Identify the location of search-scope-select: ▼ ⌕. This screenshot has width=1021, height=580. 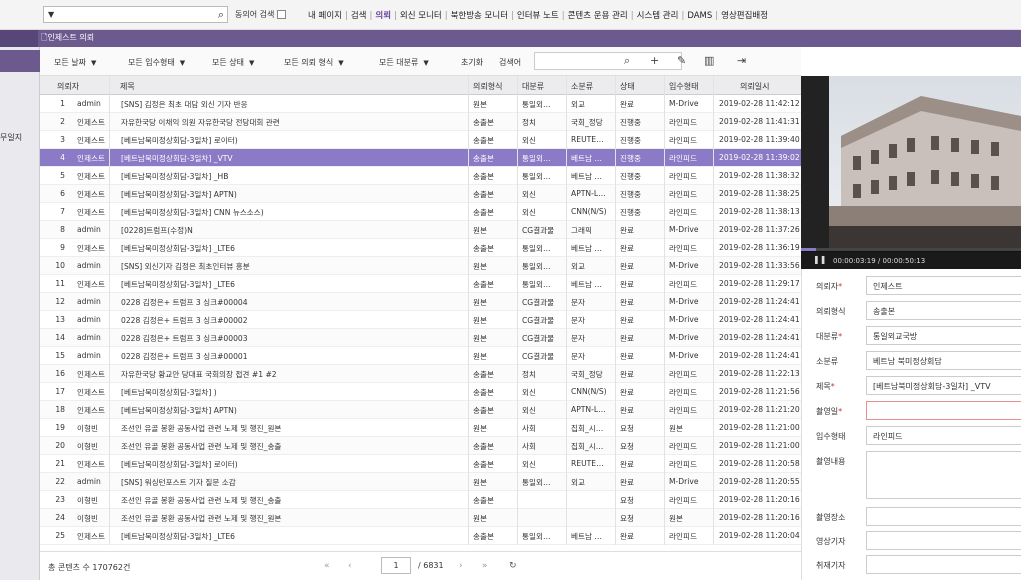
(135, 14).